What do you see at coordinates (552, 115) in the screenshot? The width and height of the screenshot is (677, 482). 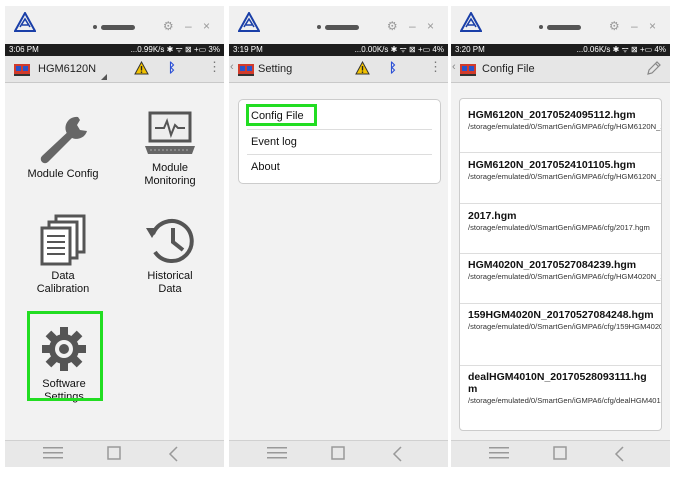 I see `file-name: HGM6120N_20170524095112.hgm` at bounding box center [552, 115].